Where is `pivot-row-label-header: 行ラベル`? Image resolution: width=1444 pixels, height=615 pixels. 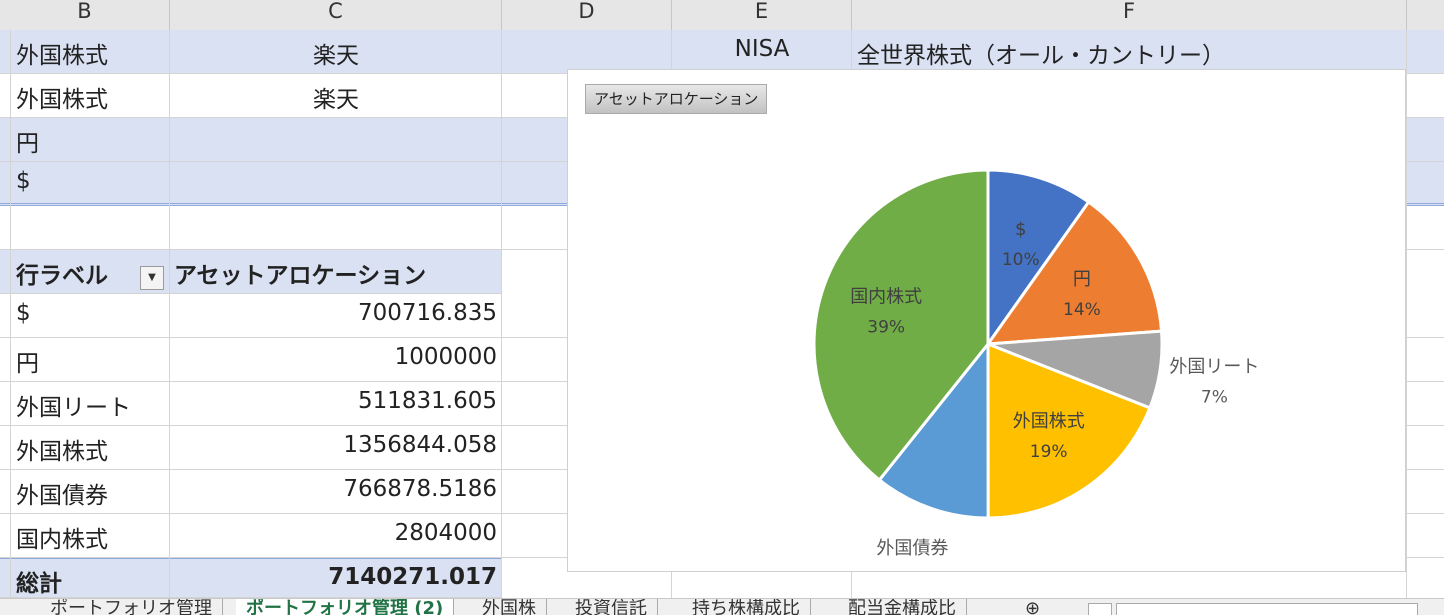 pivot-row-label-header: 行ラベル is located at coordinates (62, 273).